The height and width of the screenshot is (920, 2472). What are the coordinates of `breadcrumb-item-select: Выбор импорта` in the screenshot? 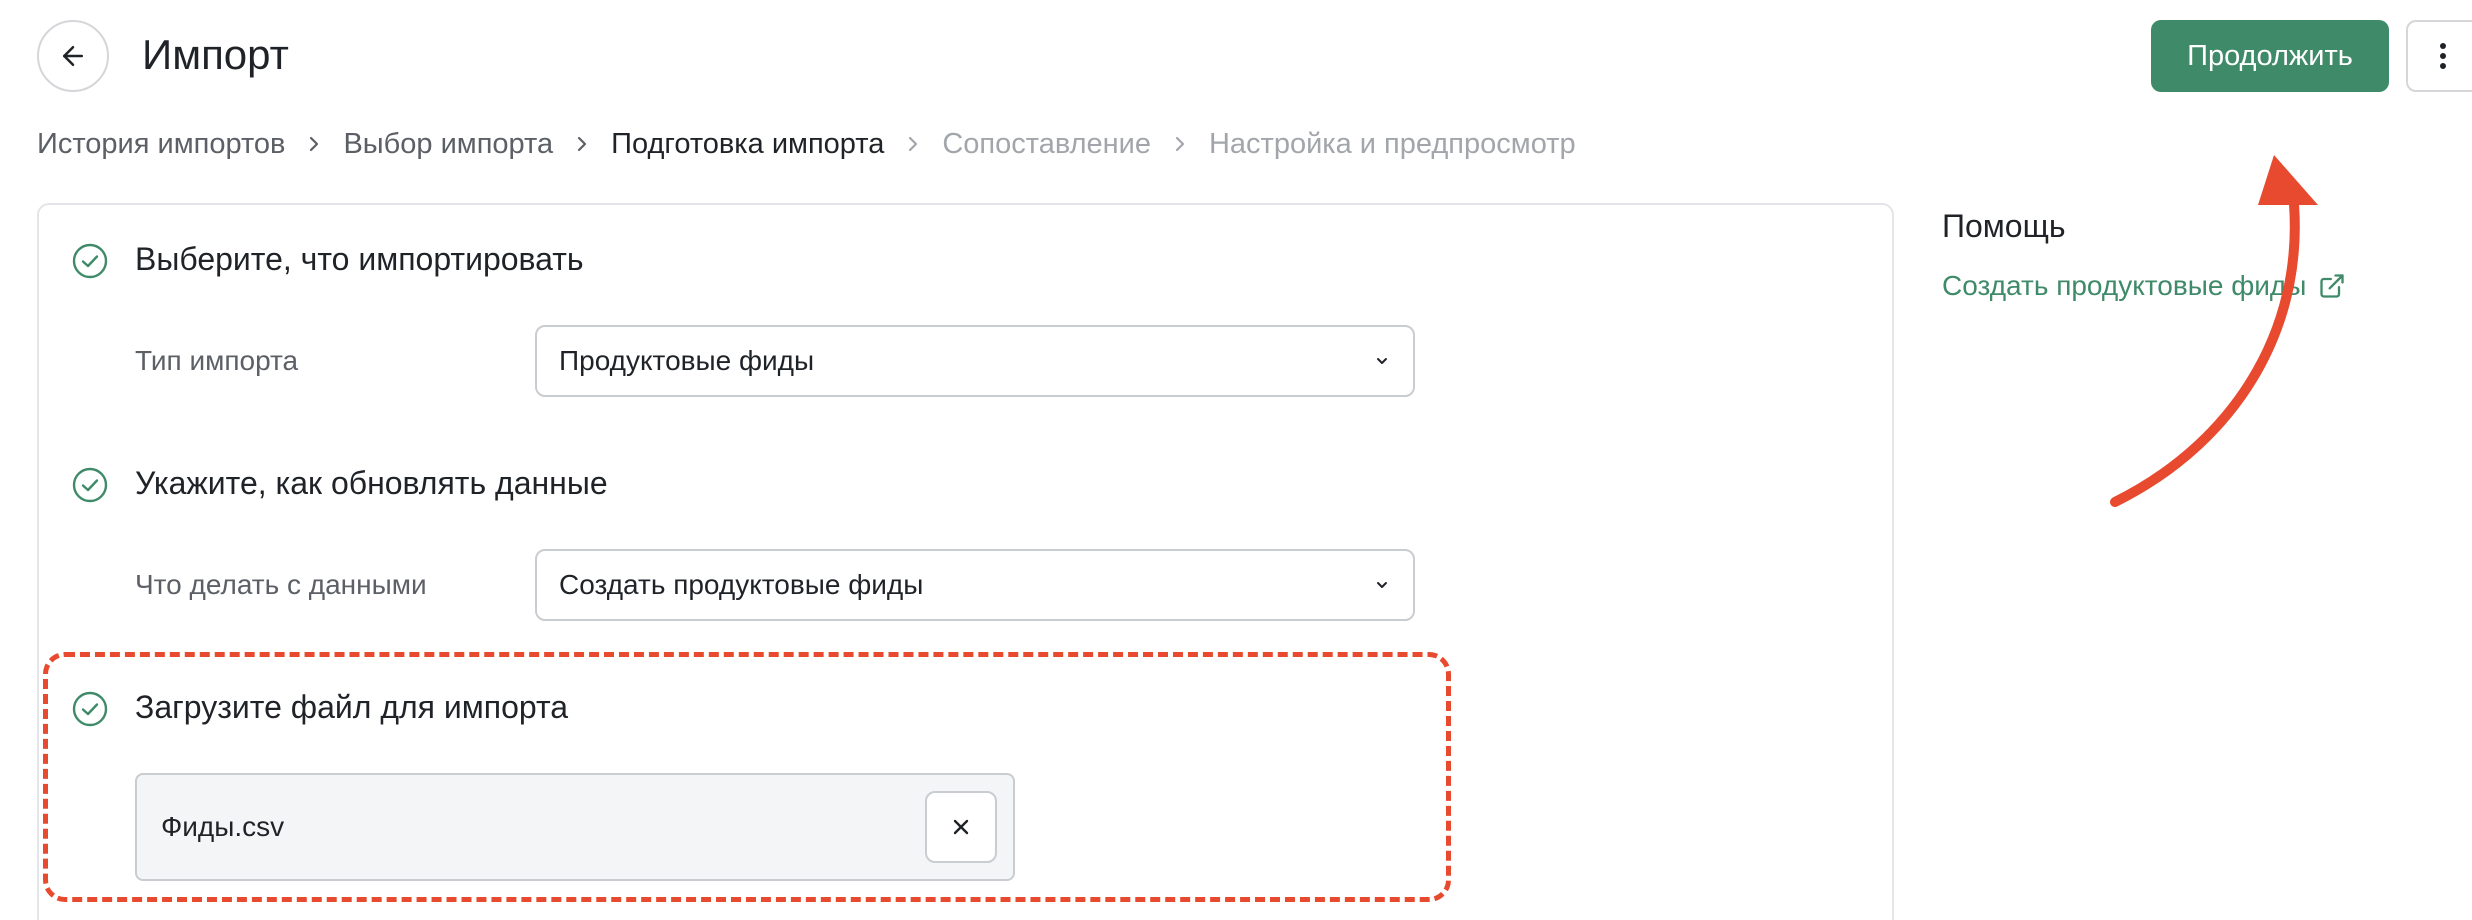 It's located at (448, 144).